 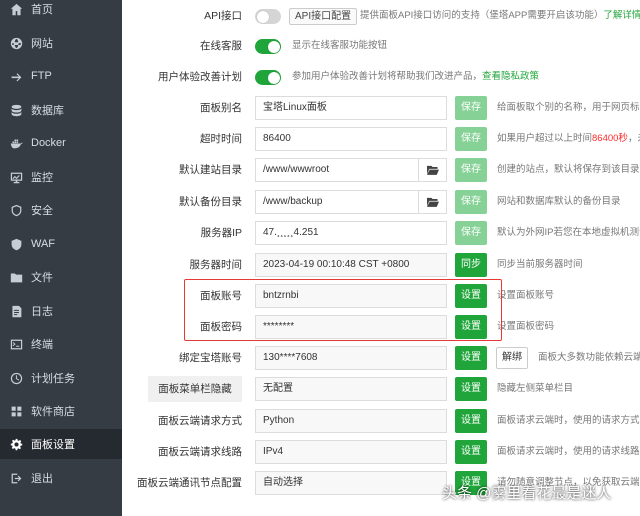 I want to click on sidebar-item-monitor: 监控, so click(x=61, y=177).